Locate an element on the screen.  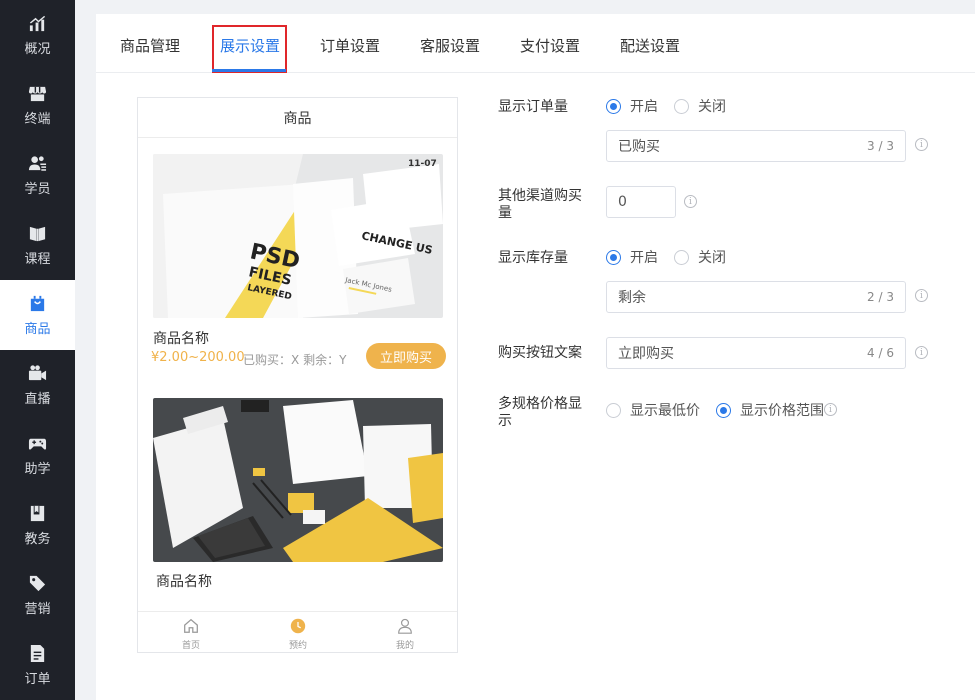
sidebar-item-overview: 概况 is located at coordinates (37, 35).